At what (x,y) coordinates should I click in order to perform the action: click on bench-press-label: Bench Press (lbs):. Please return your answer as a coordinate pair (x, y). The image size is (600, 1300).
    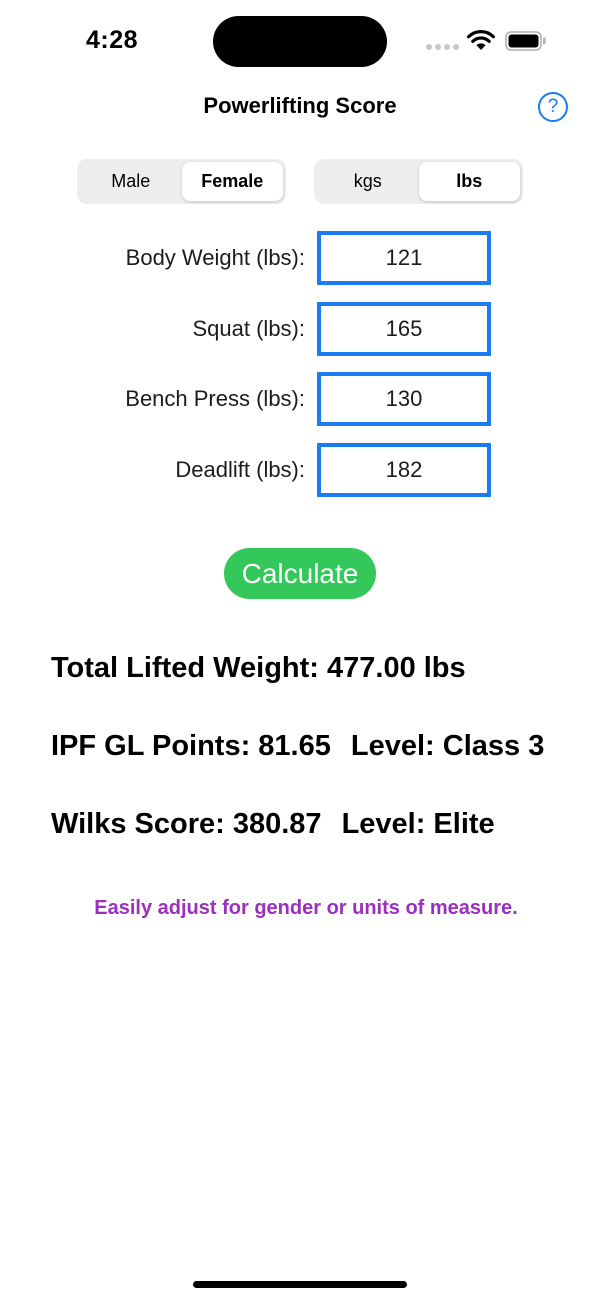
    Looking at the image, I should click on (215, 398).